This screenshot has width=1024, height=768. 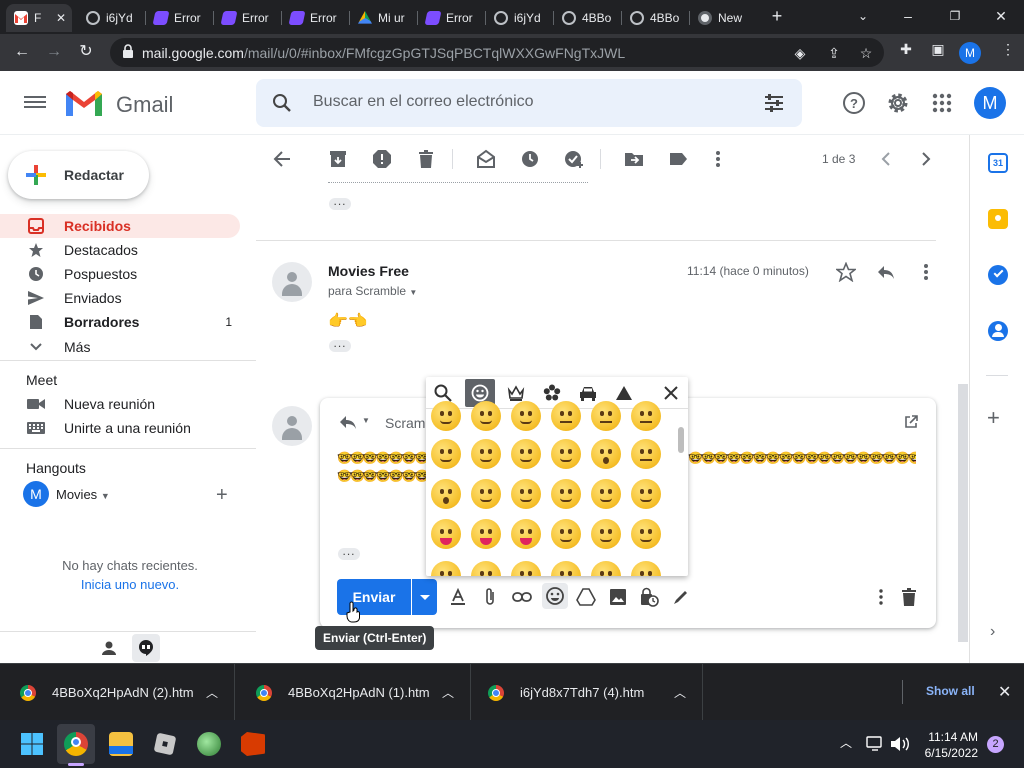 What do you see at coordinates (938, 49) in the screenshot?
I see `side-panel-icon: ▣` at bounding box center [938, 49].